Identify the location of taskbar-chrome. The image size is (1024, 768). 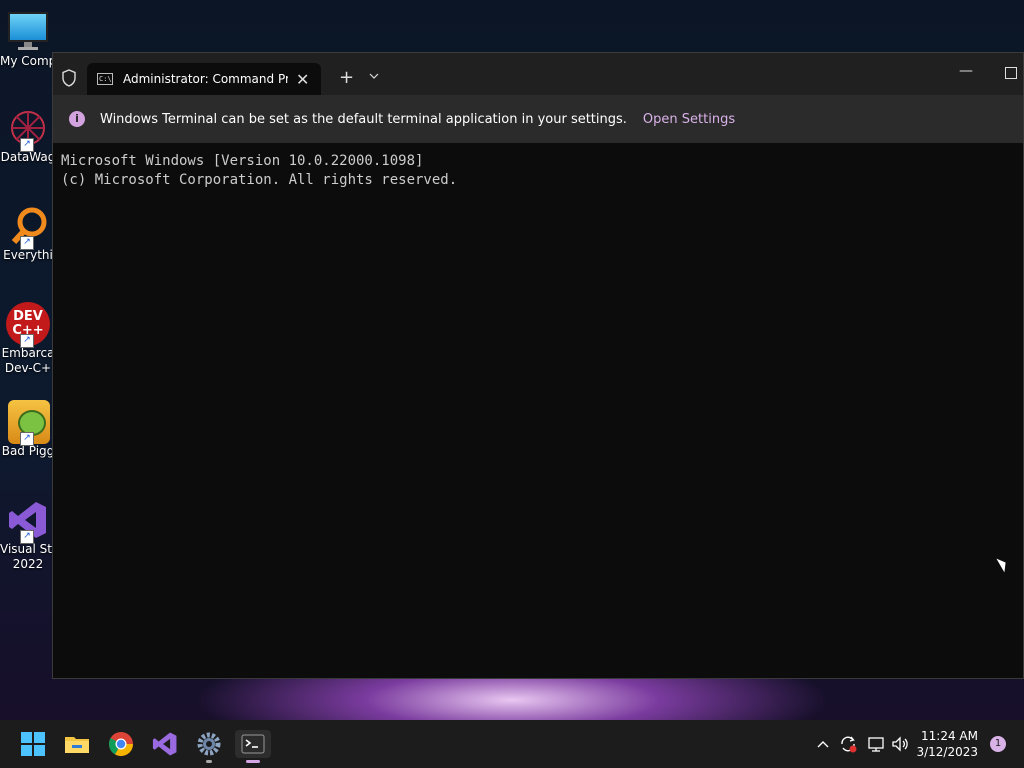
(121, 744).